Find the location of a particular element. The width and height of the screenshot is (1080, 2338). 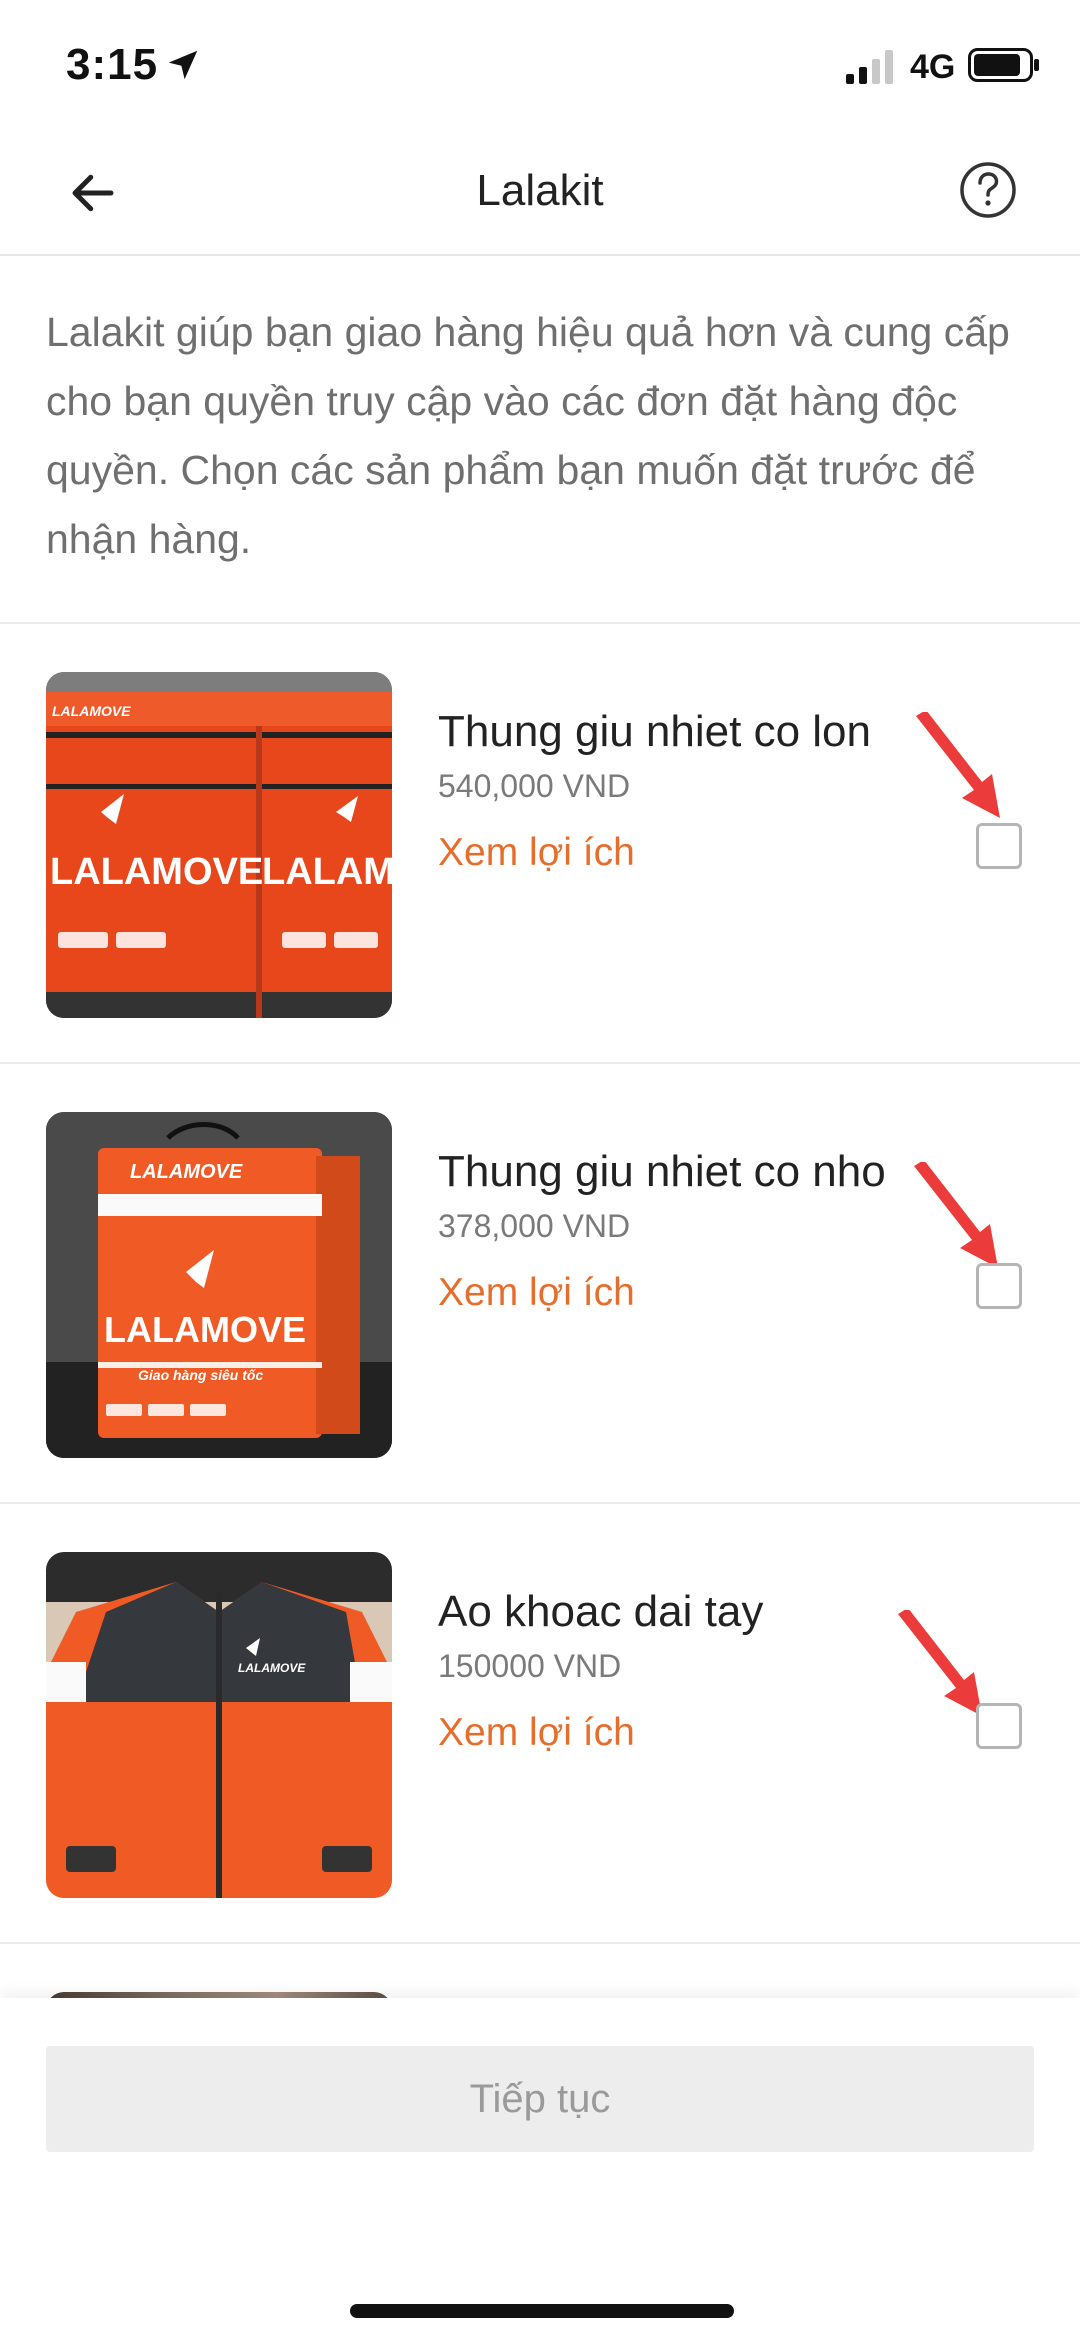

status-time: 3:15 is located at coordinates (112, 64).